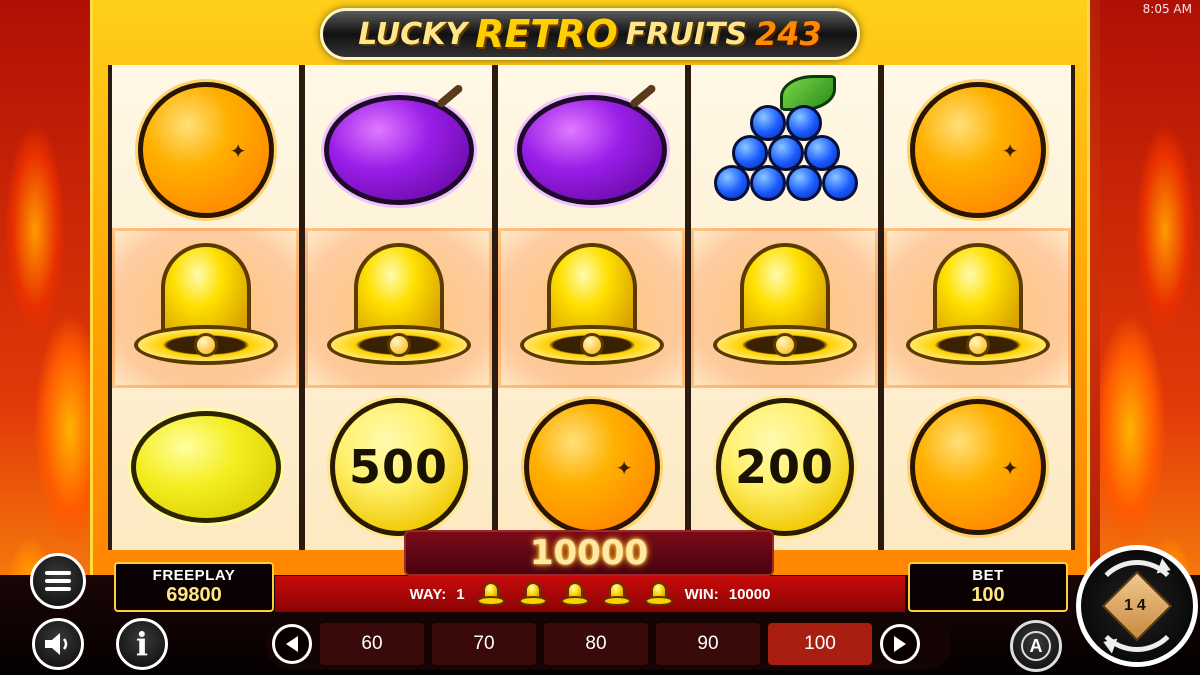  I want to click on arrow-left-icon, so click(292, 644).